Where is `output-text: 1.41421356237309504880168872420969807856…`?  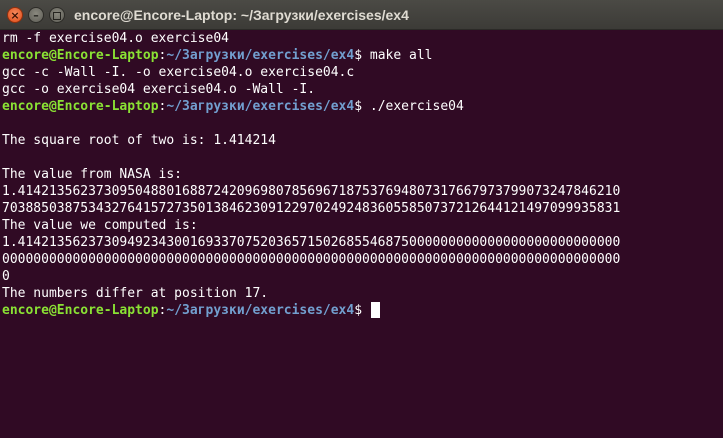 output-text: 1.41421356237309504880168872420969807856… is located at coordinates (311, 191).